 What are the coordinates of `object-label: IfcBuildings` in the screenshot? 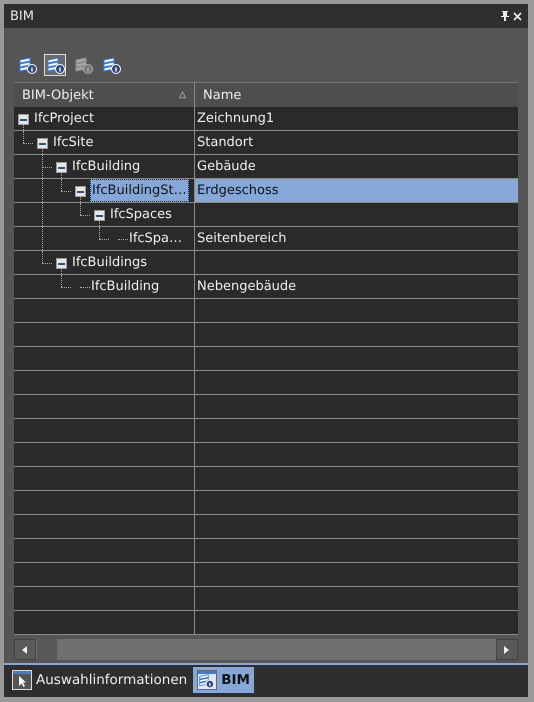 It's located at (109, 263).